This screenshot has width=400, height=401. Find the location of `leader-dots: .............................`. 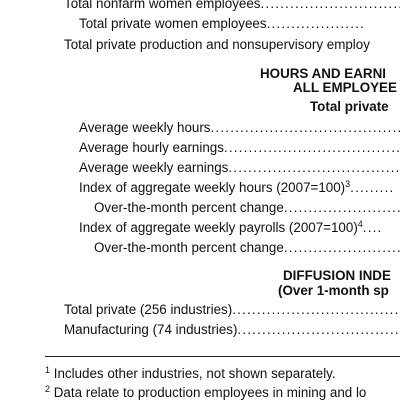

leader-dots: ............................. is located at coordinates (330, 6).